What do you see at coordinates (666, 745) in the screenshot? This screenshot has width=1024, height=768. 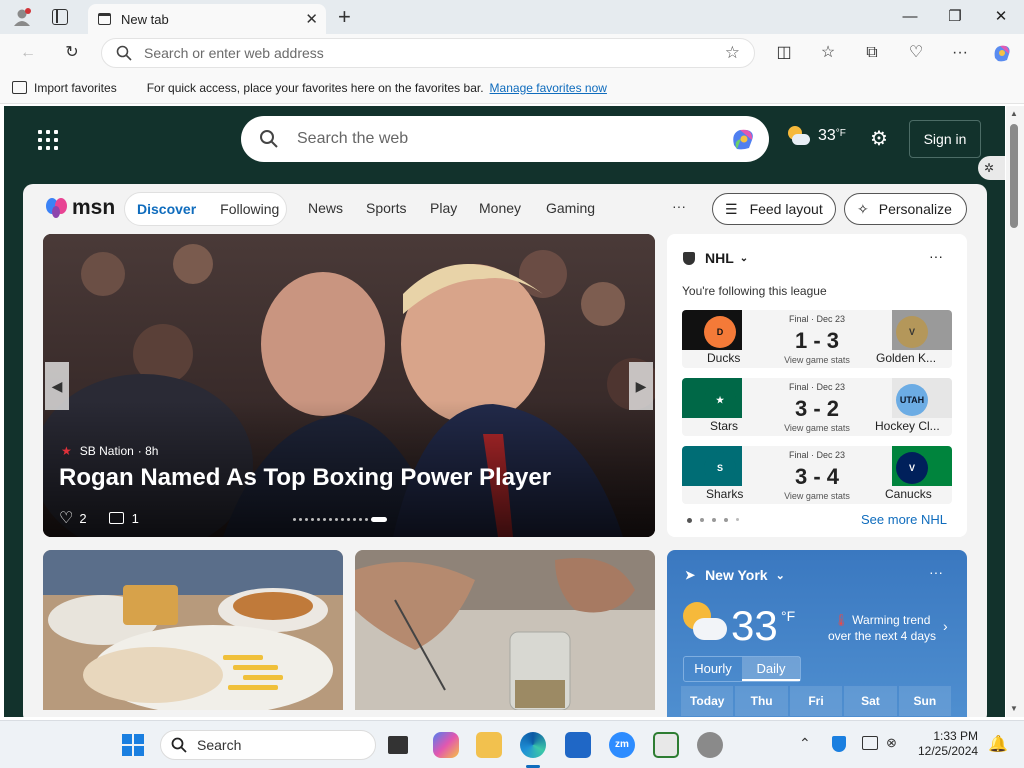 I see `chart-app-icon` at bounding box center [666, 745].